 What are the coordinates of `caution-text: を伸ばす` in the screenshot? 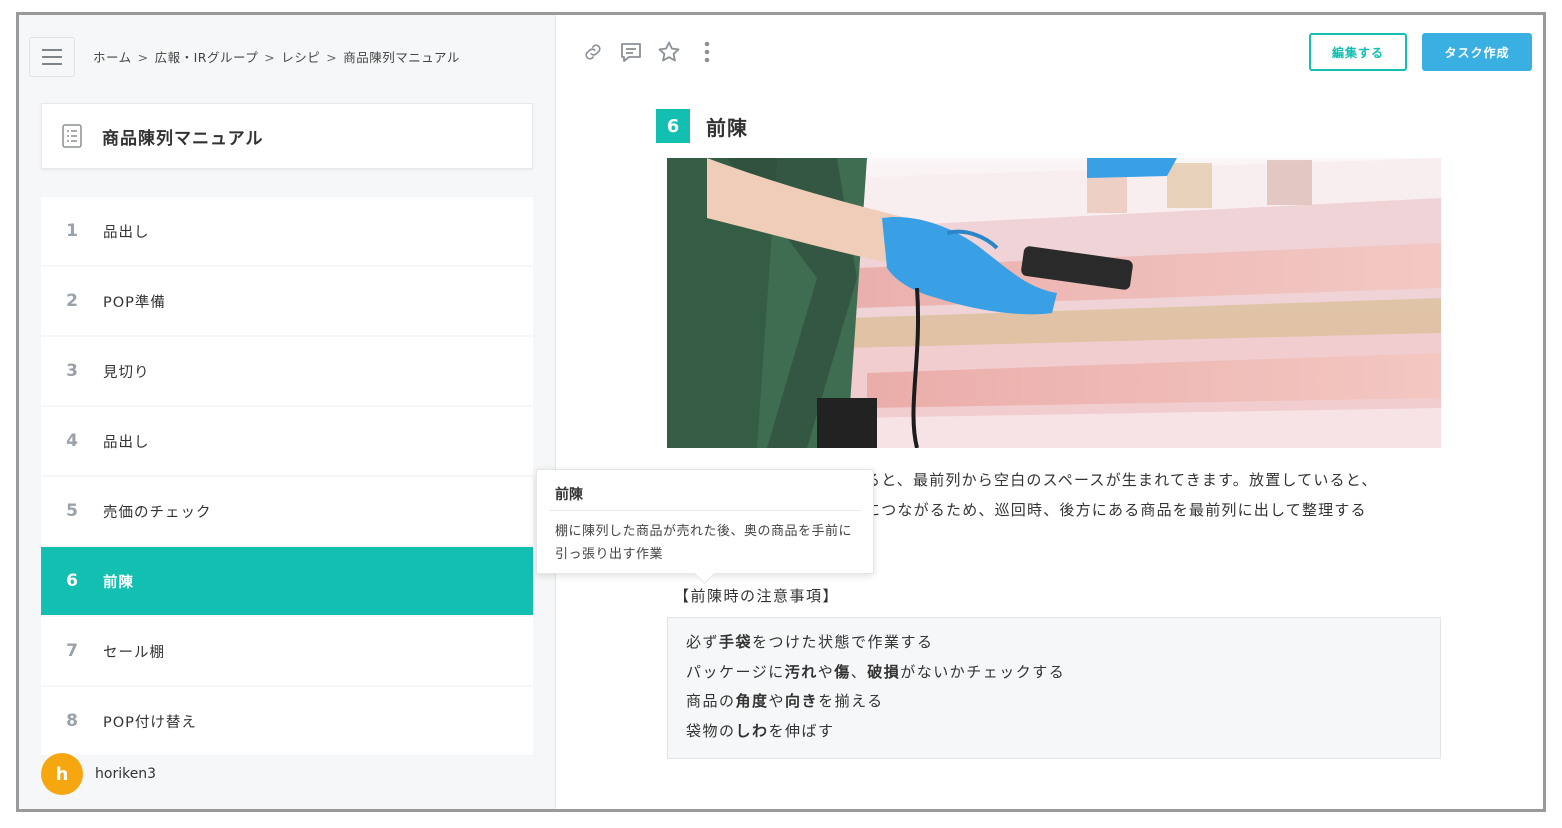 It's located at (801, 730).